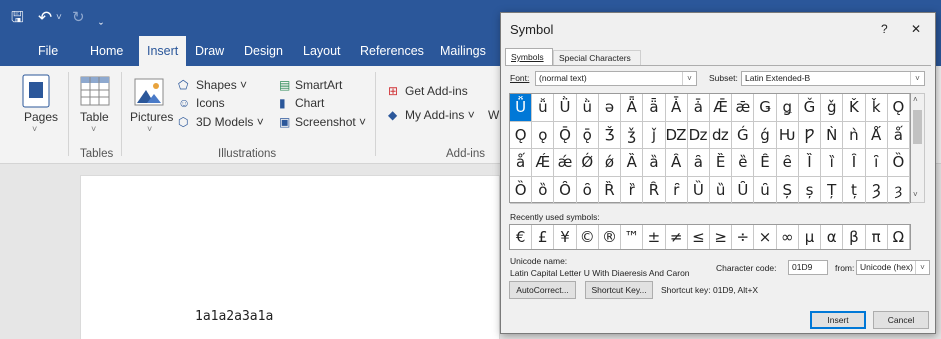 This screenshot has height=339, width=941. I want to click on symbol-cell: Ƕ, so click(787, 135).